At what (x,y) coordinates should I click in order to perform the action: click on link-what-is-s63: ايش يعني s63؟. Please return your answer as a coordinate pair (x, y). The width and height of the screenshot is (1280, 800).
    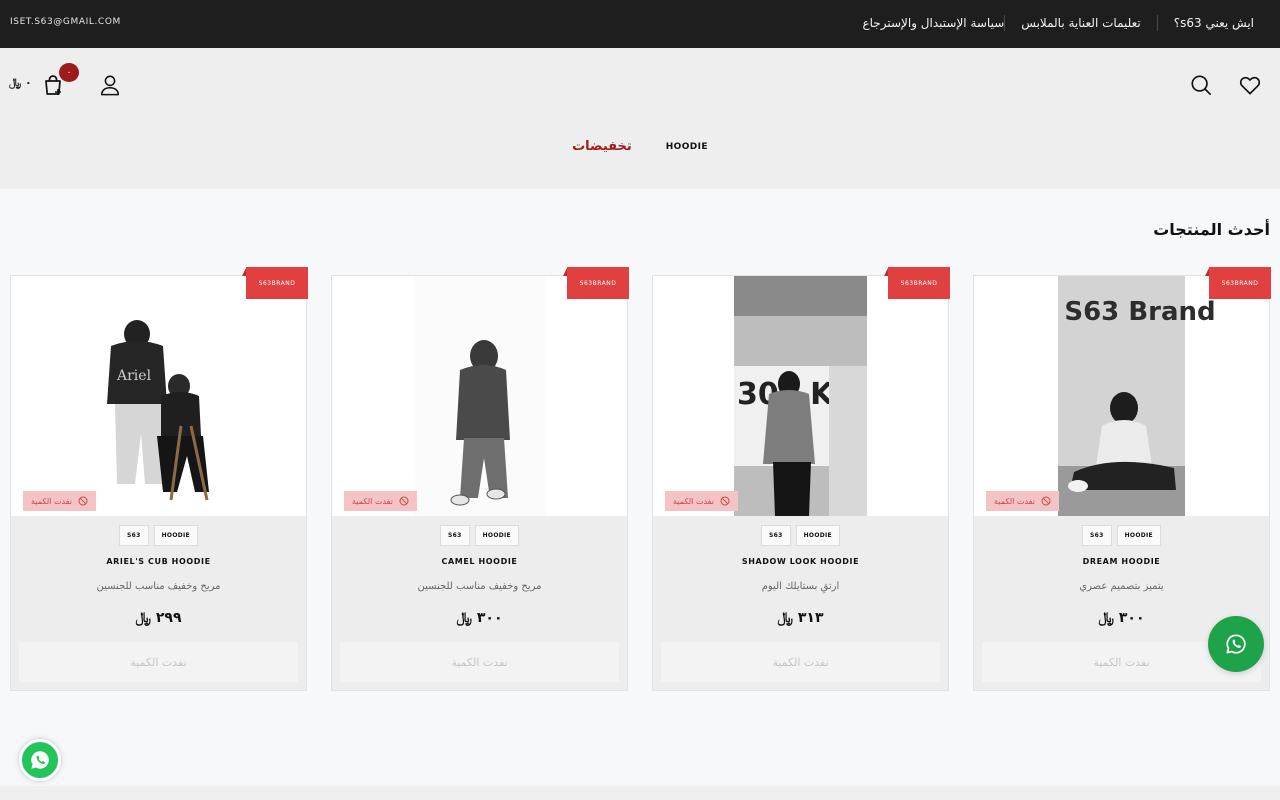
    Looking at the image, I should click on (1214, 23).